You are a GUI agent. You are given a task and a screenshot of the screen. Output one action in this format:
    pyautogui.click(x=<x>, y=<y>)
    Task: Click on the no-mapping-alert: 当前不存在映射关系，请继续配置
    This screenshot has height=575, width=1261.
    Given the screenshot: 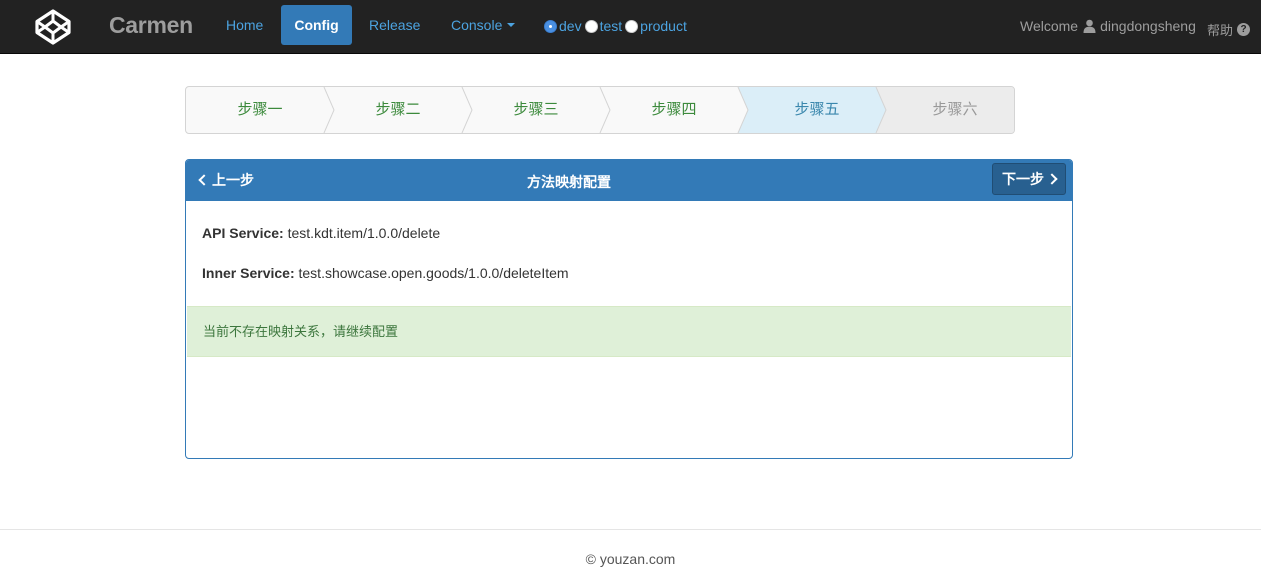 What is the action you would take?
    pyautogui.click(x=629, y=331)
    